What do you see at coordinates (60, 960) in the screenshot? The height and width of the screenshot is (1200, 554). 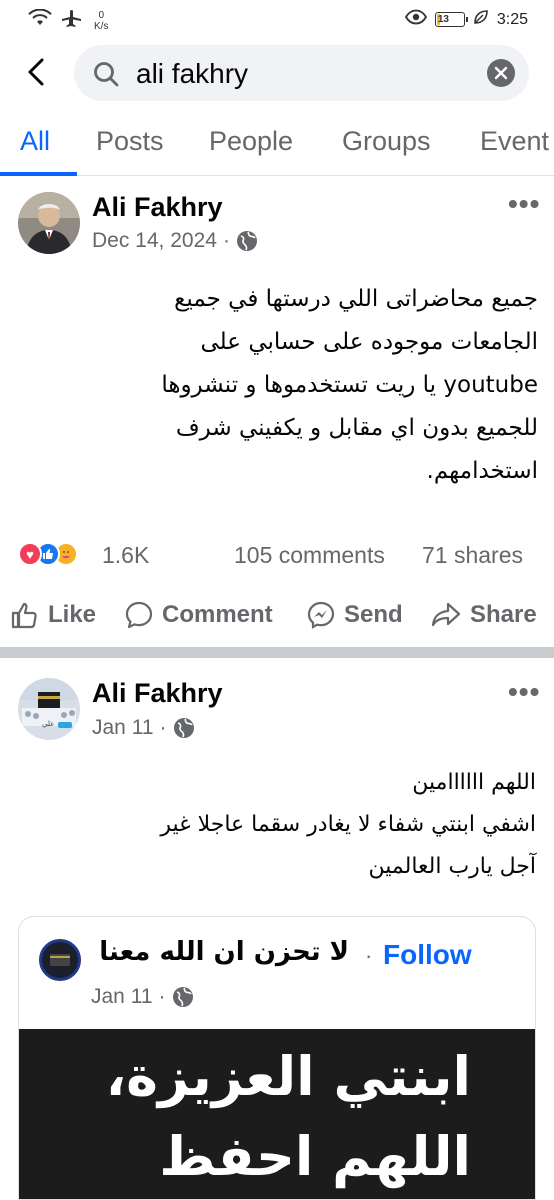 I see `page-avatar` at bounding box center [60, 960].